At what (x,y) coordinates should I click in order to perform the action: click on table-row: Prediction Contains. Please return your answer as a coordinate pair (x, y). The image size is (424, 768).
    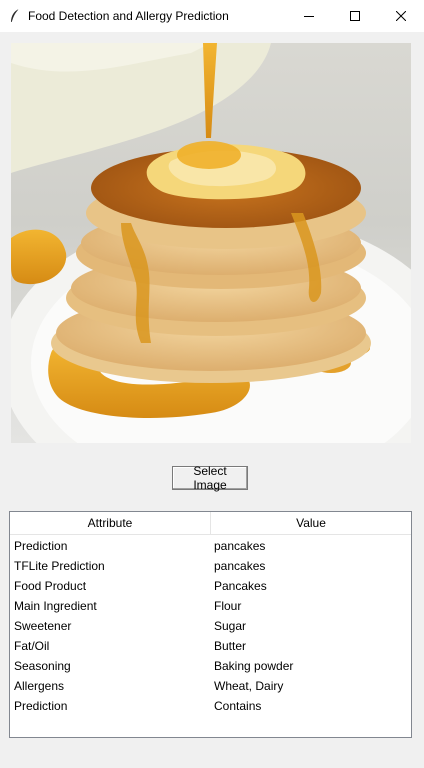
    Looking at the image, I should click on (210, 706).